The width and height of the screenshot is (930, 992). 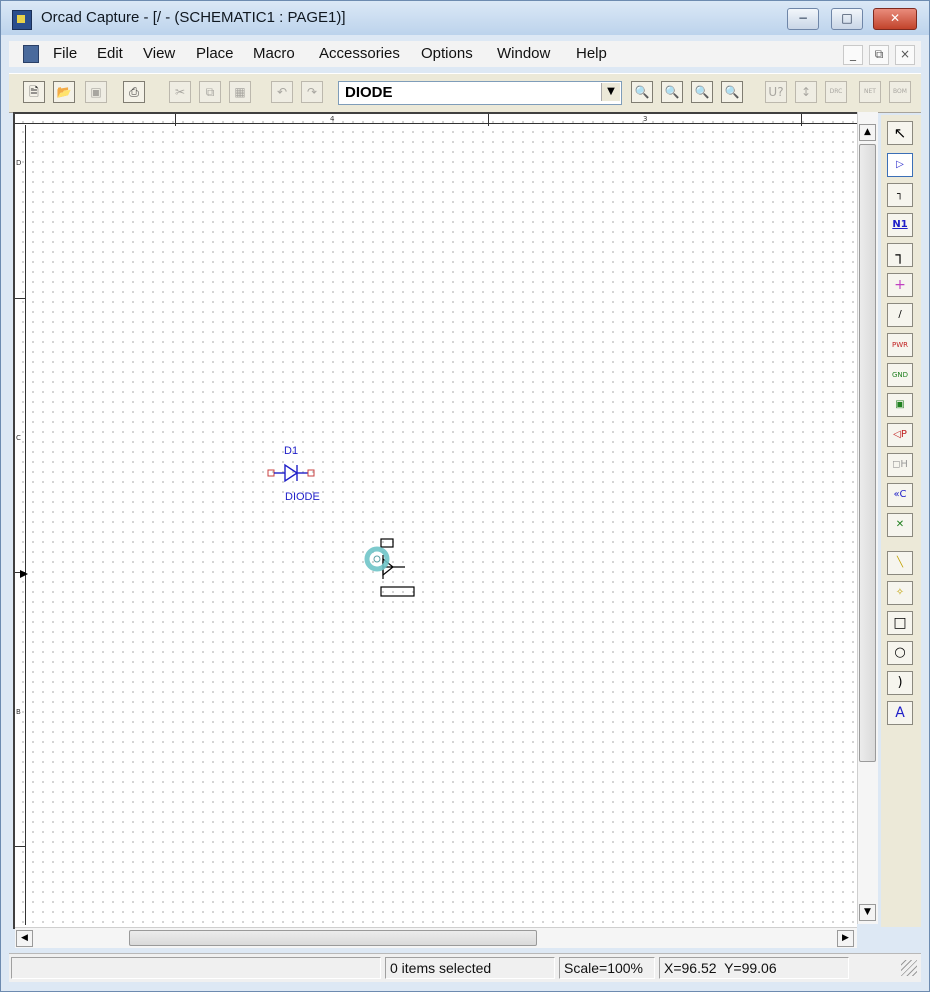 What do you see at coordinates (900, 285) in the screenshot?
I see `place-junction-icon: +` at bounding box center [900, 285].